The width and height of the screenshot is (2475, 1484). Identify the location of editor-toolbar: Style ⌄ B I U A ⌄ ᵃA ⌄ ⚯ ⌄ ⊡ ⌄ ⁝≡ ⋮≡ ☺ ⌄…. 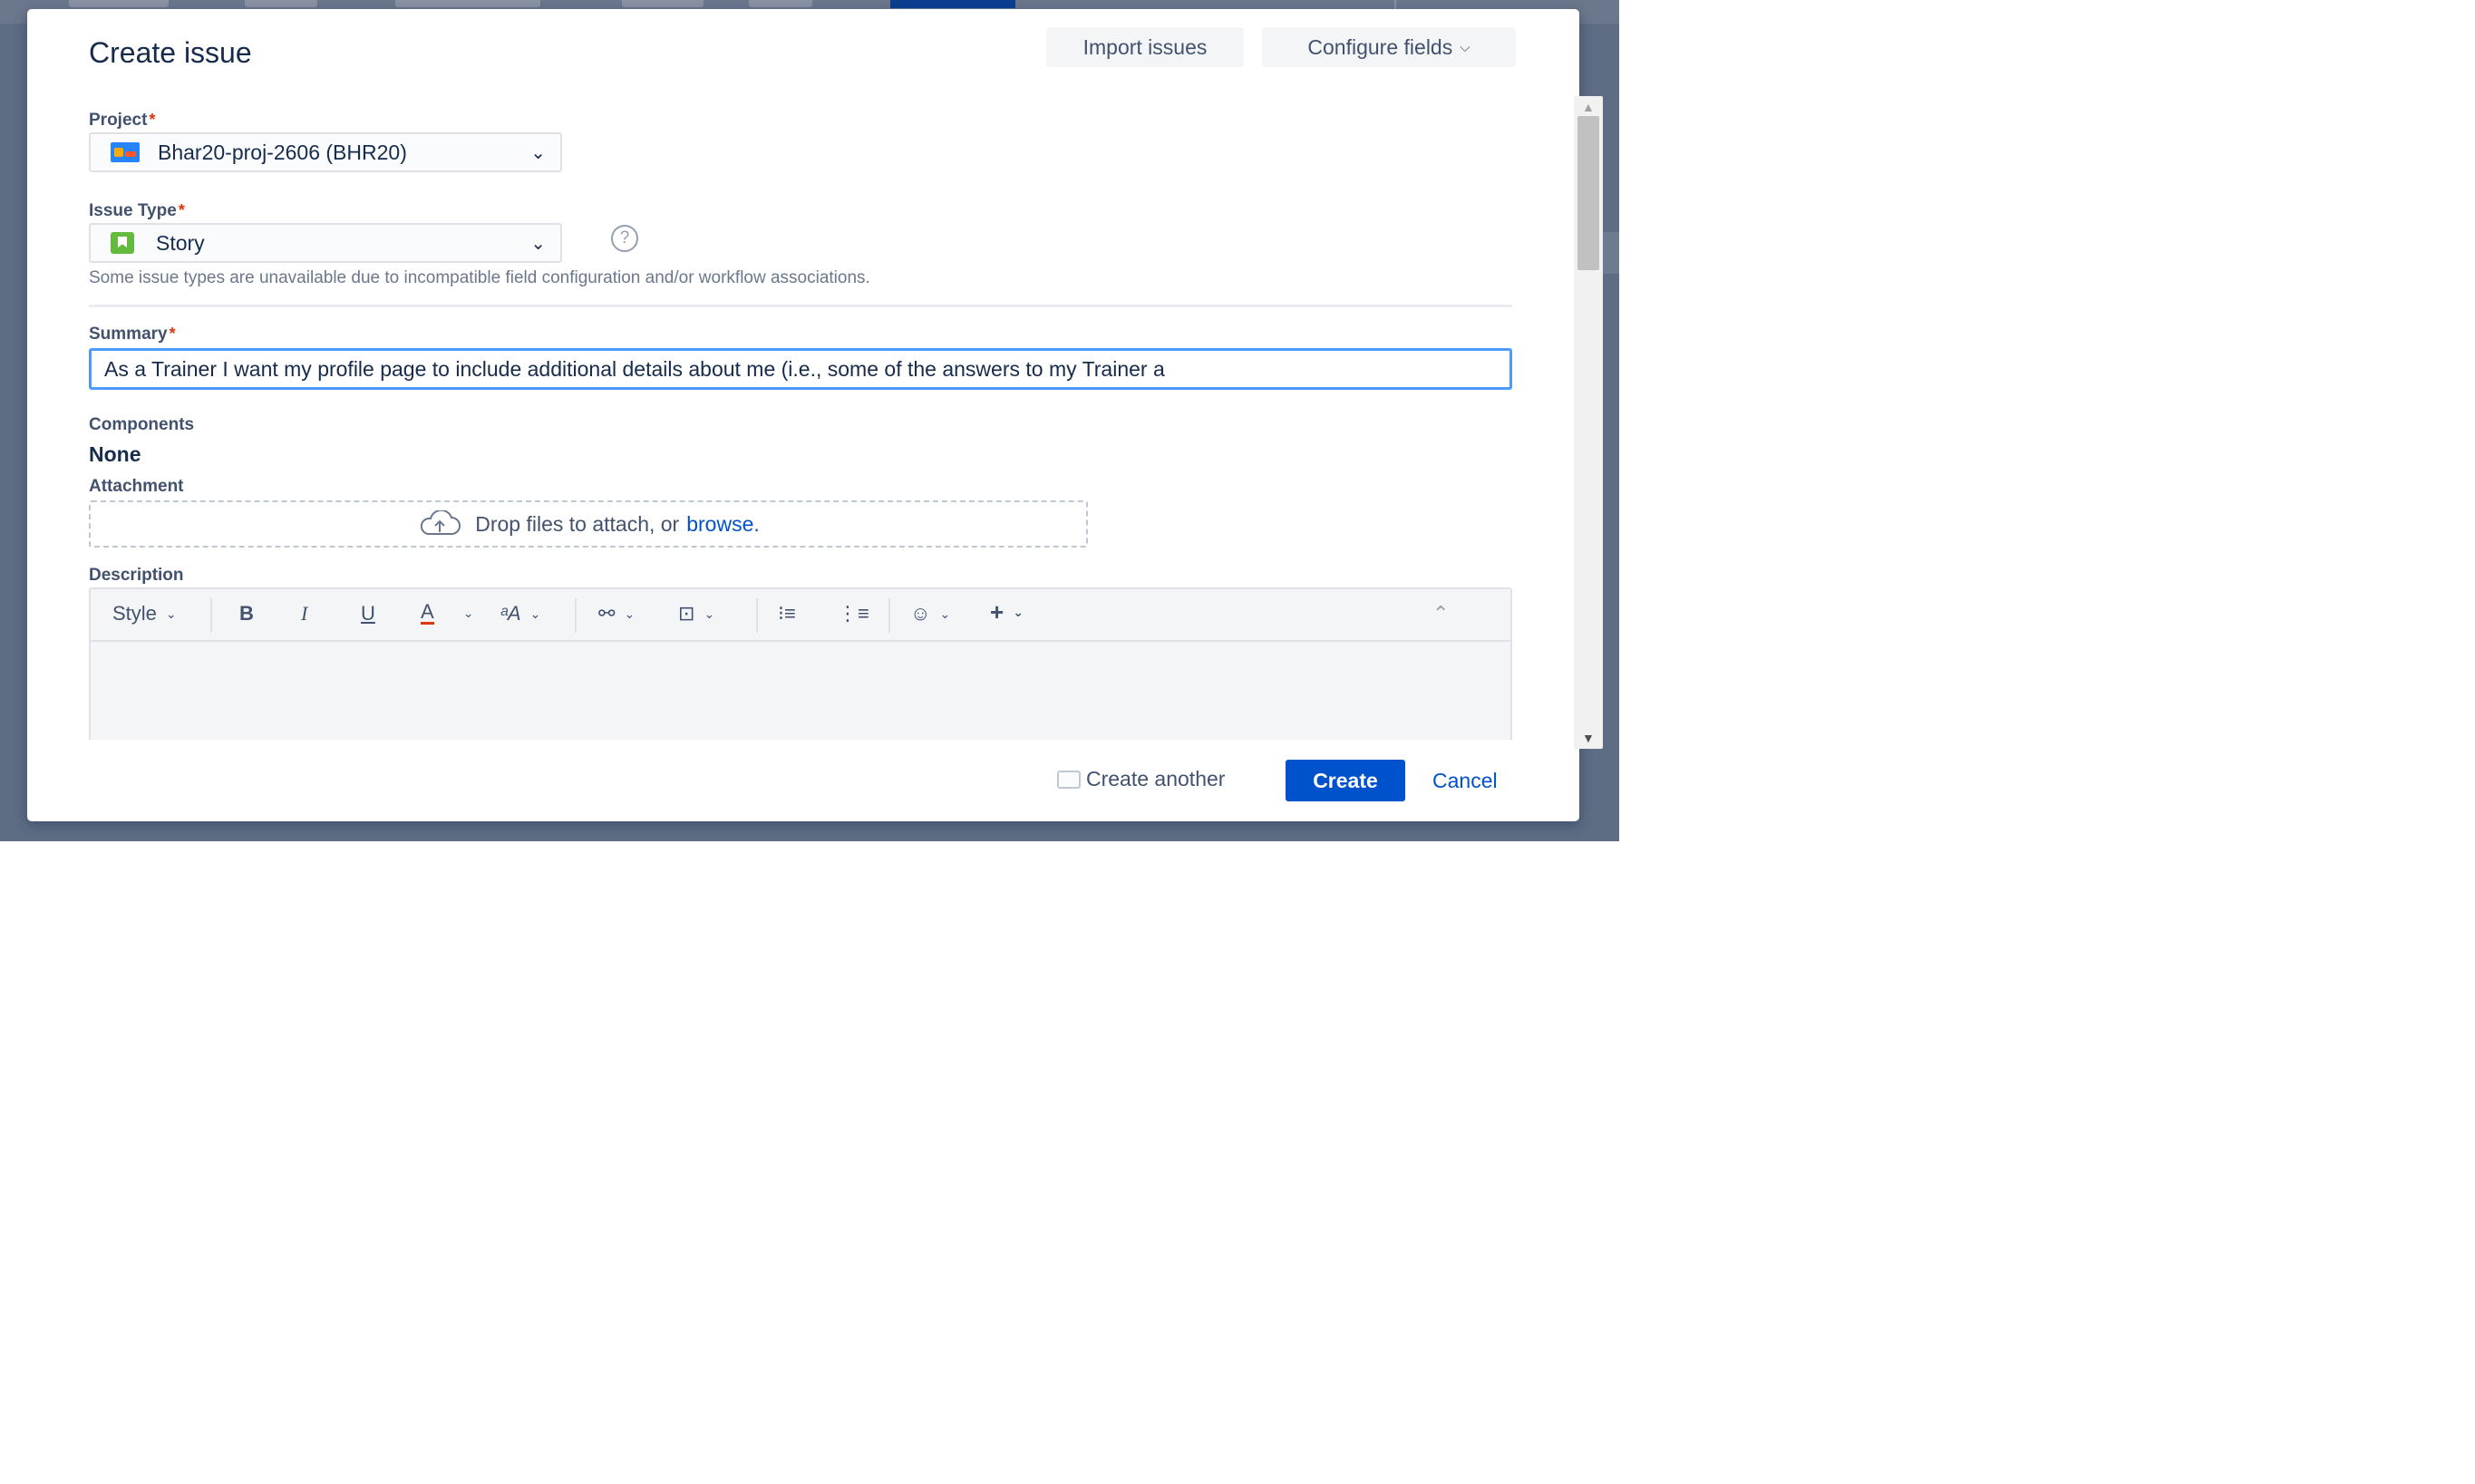
(800, 615).